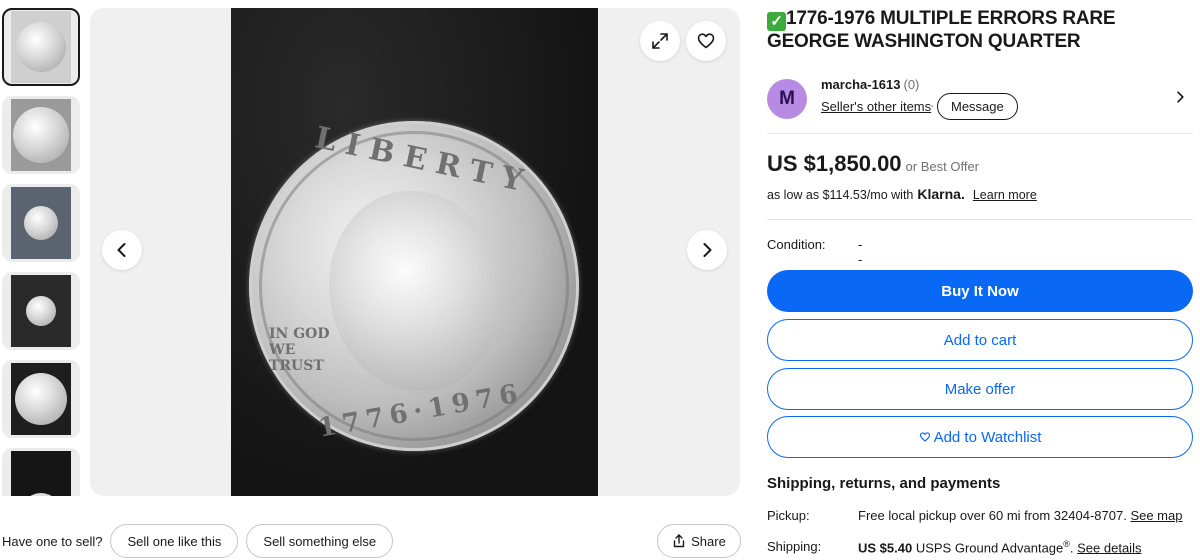 This screenshot has width=1200, height=560. I want to click on expand-icon, so click(660, 41).